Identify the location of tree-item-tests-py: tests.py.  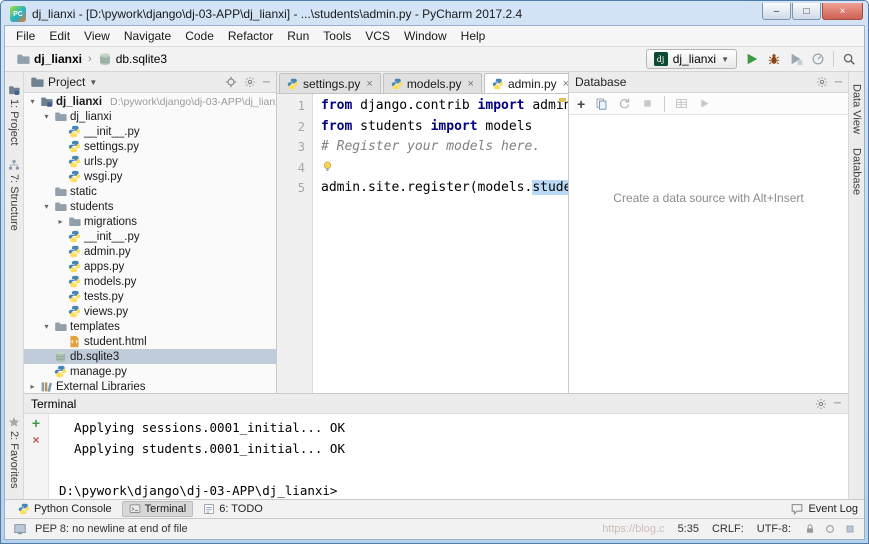
(150, 296).